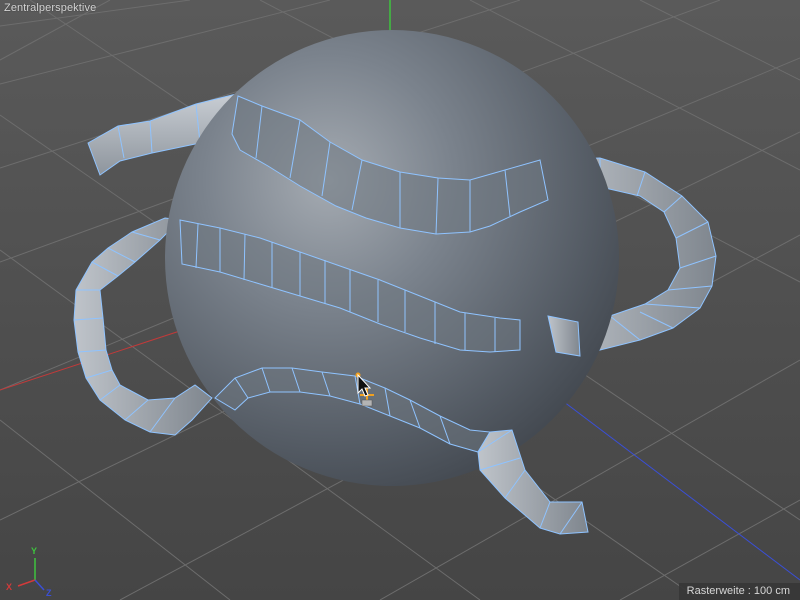 This screenshot has height=600, width=800. I want to click on axis-y-label: Y, so click(34, 551).